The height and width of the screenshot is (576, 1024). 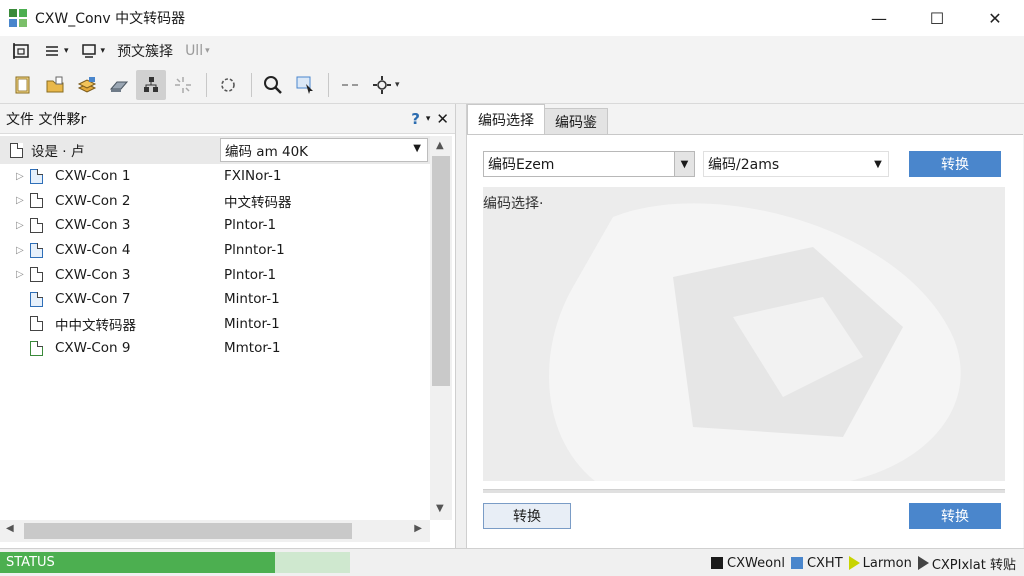 What do you see at coordinates (506, 119) in the screenshot?
I see `tab-encoding-select: 编码选择` at bounding box center [506, 119].